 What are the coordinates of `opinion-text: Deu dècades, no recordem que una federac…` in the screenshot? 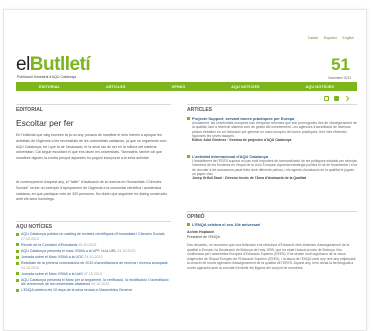 It's located at (271, 256).